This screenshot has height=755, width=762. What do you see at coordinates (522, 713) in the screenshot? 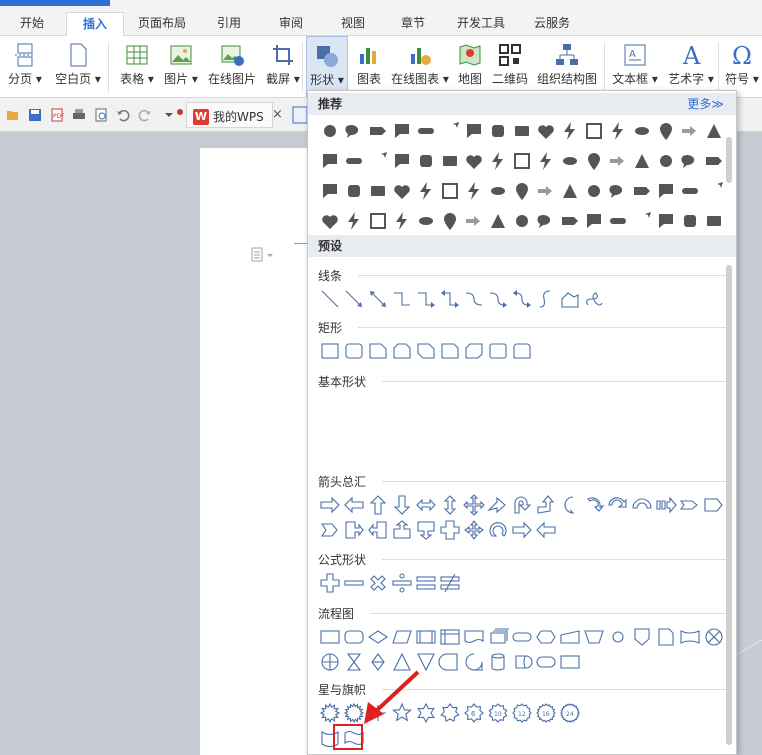
I see `preset-shape-icon: 12` at bounding box center [522, 713].